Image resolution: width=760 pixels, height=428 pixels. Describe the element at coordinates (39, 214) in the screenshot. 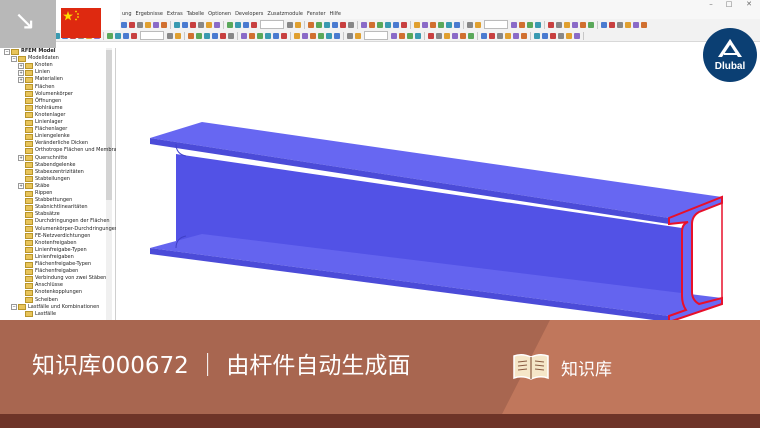

I see `navigator-tree-item: Stabsätze` at that location.